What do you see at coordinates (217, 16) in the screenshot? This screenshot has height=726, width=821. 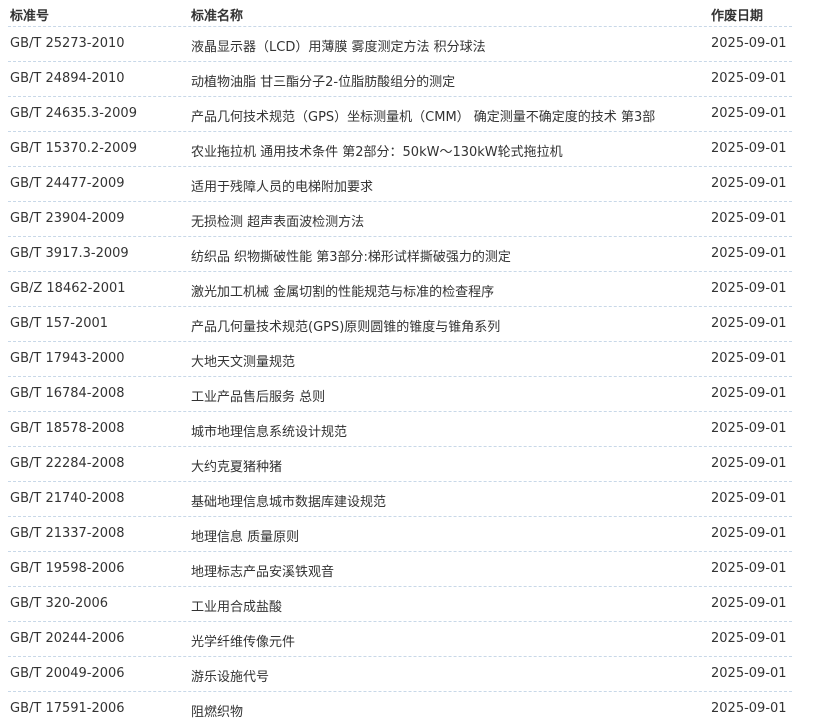 I see `header-standard-name: 标准名称` at bounding box center [217, 16].